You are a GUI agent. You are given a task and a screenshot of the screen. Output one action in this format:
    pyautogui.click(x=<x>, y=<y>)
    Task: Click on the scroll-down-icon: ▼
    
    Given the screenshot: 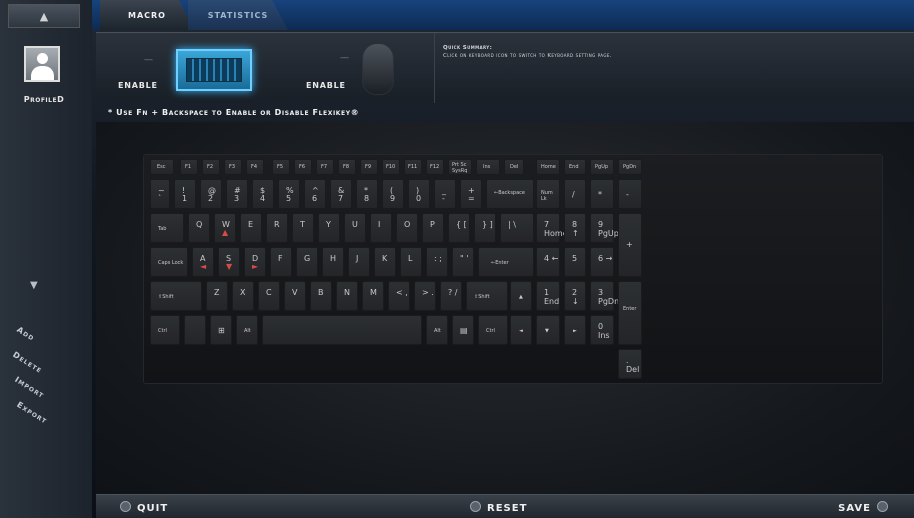 What is the action you would take?
    pyautogui.click(x=34, y=285)
    